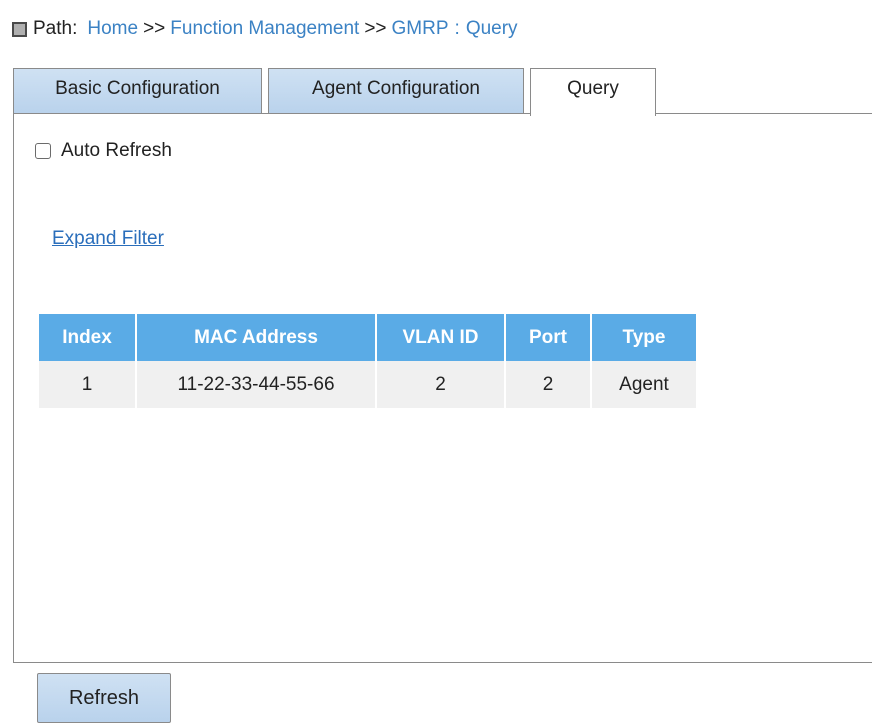 The width and height of the screenshot is (872, 727). I want to click on cell-port: 2, so click(548, 384).